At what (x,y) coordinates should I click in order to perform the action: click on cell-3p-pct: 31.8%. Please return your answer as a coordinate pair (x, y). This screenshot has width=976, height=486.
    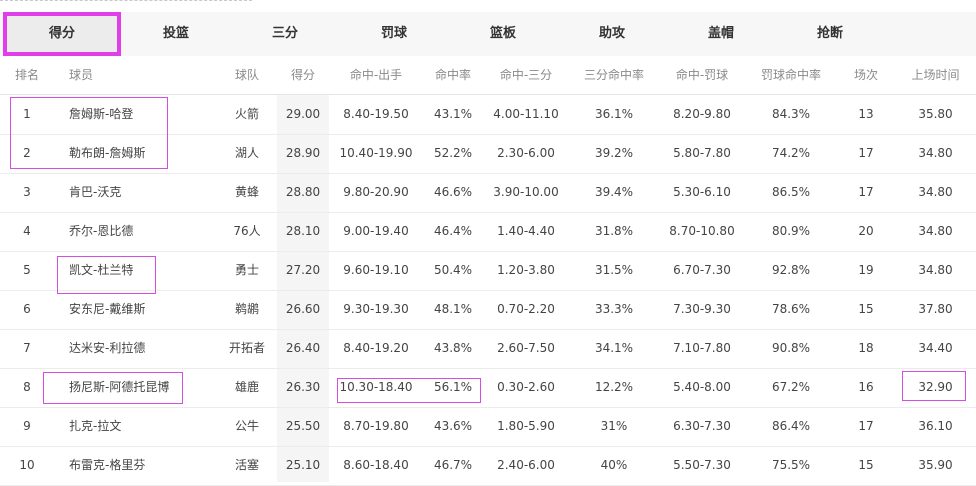
    Looking at the image, I should click on (614, 231).